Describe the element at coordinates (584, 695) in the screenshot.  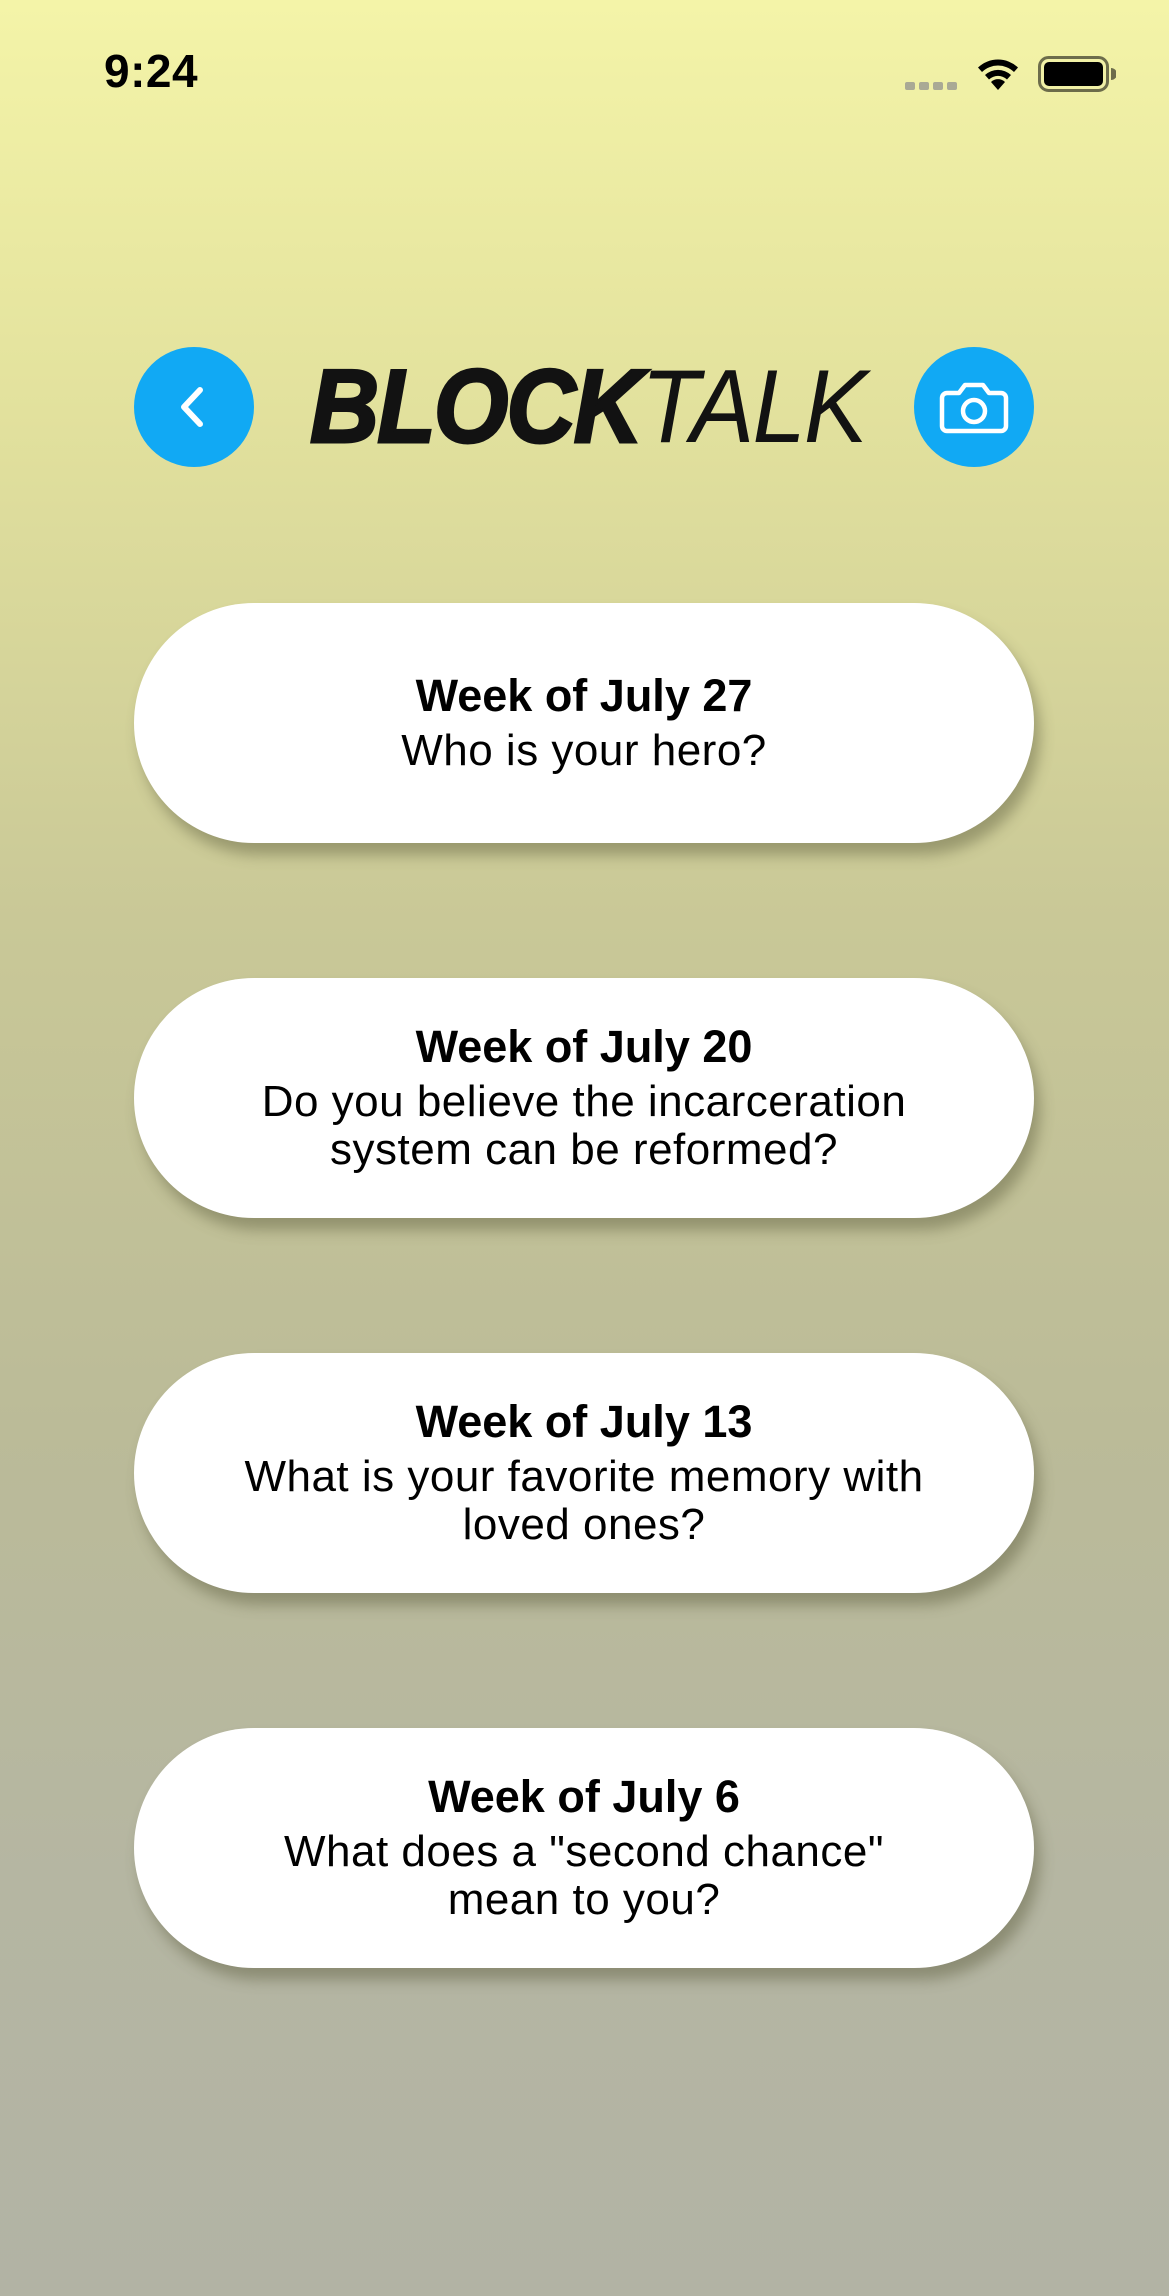
I see `prompt-week: Week of July 27` at that location.